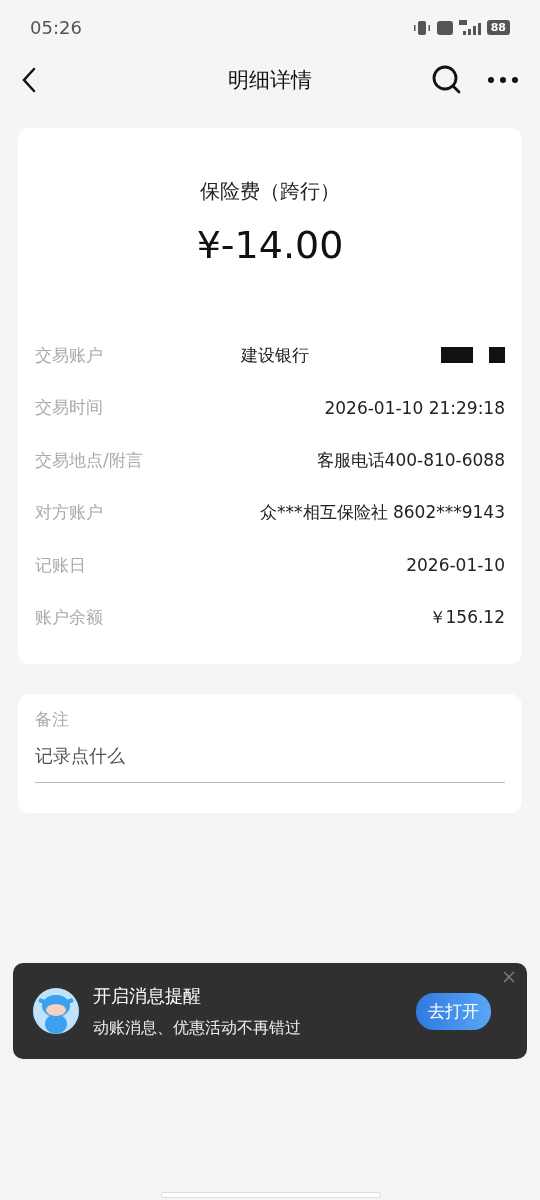  What do you see at coordinates (56, 1011) in the screenshot?
I see `mascot-icon` at bounding box center [56, 1011].